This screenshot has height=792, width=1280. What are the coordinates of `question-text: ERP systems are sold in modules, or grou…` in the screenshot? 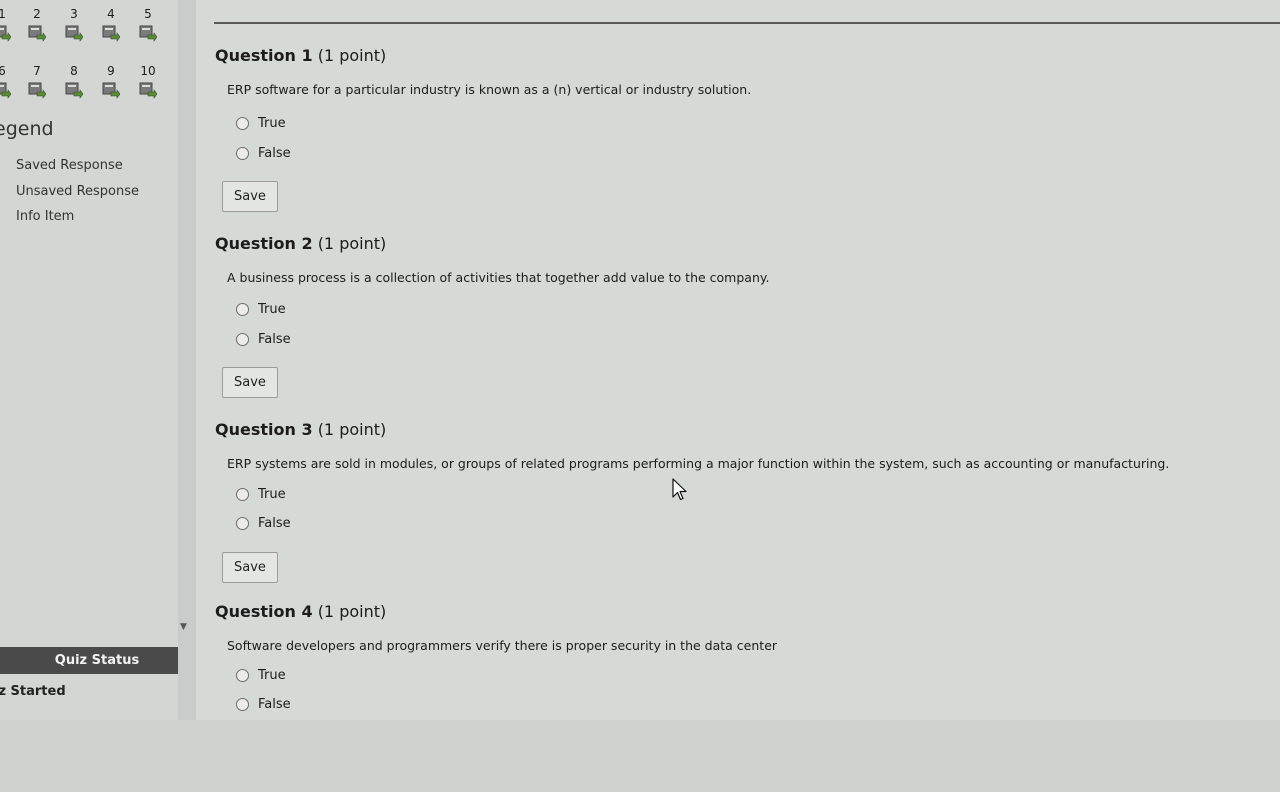 It's located at (698, 463).